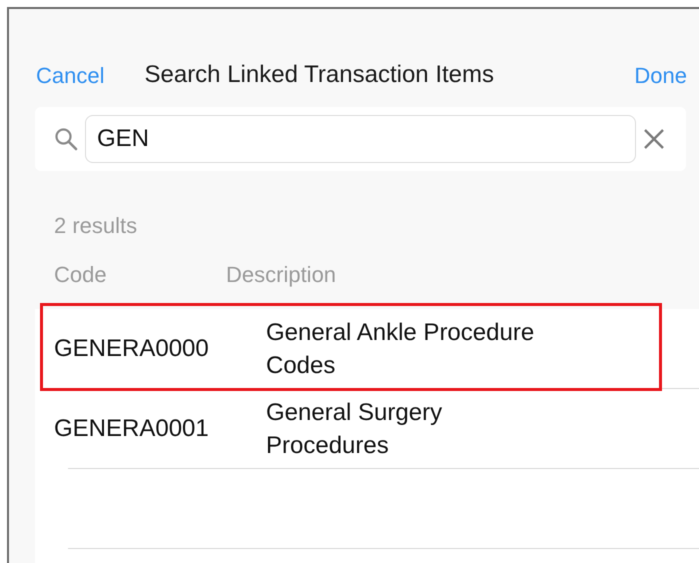 The image size is (699, 563). I want to click on result-count: 2 results, so click(96, 226).